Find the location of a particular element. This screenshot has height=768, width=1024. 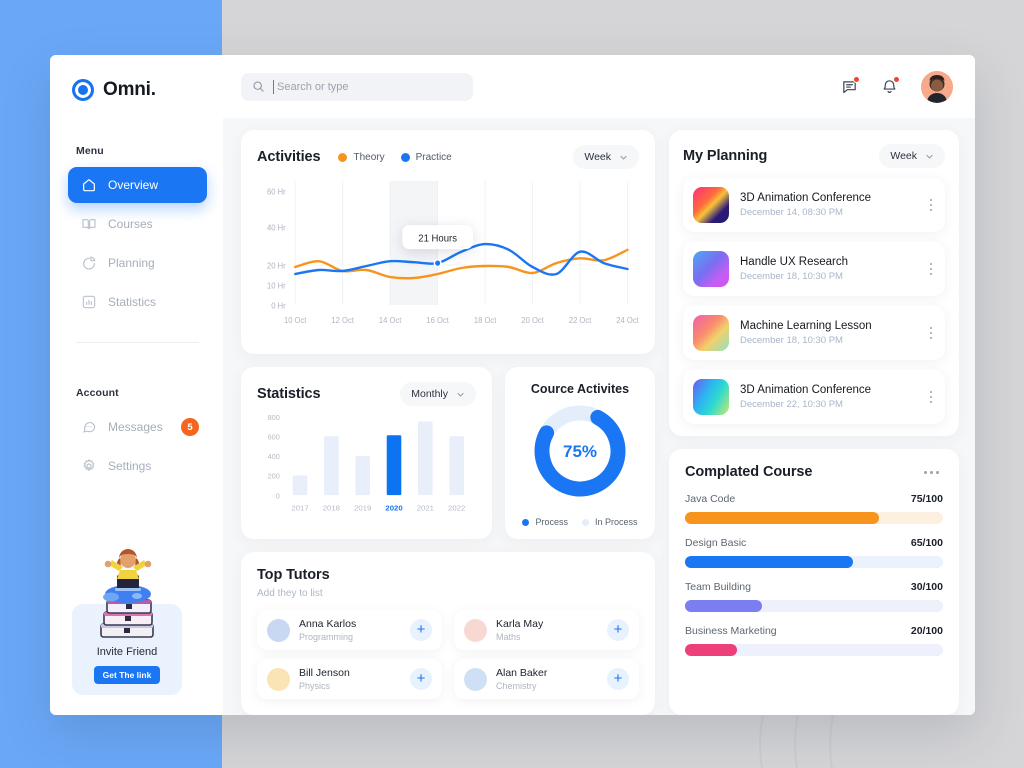

course-progress-row: Design Basic 65/100 is located at coordinates (814, 552).